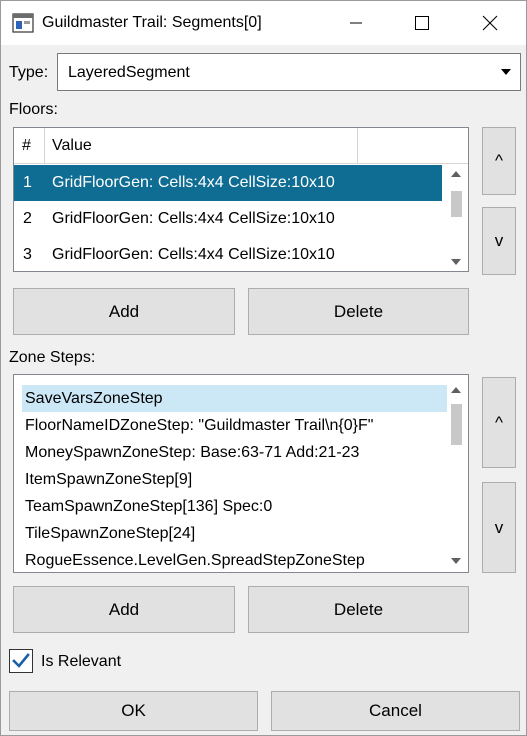 This screenshot has height=736, width=527. What do you see at coordinates (358, 609) in the screenshot?
I see `zone-steps-delete-button: Delete` at bounding box center [358, 609].